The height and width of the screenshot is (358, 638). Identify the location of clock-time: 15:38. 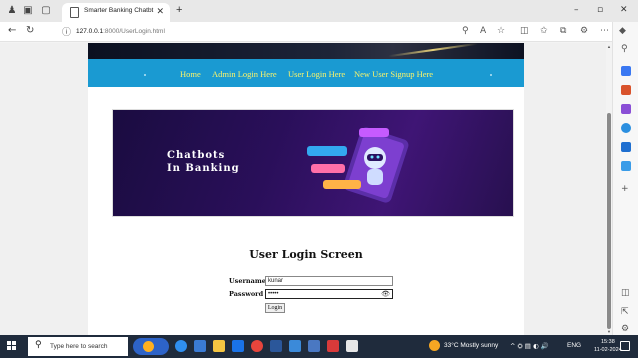
(607, 342).